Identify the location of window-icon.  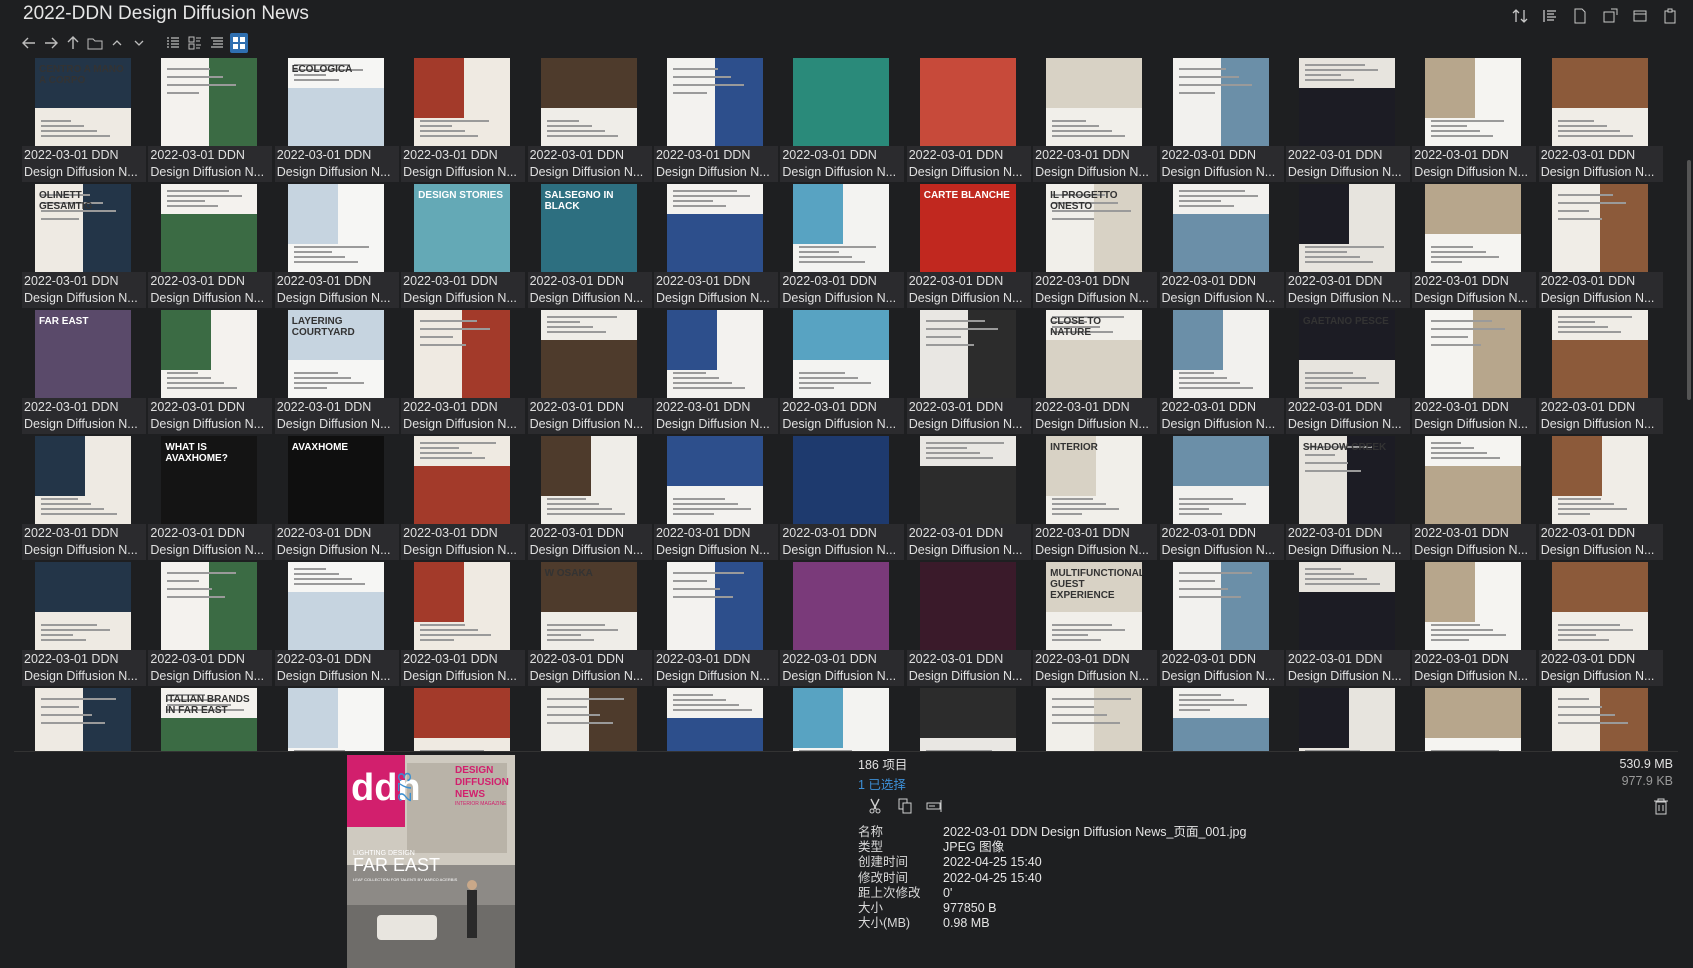
(1640, 16).